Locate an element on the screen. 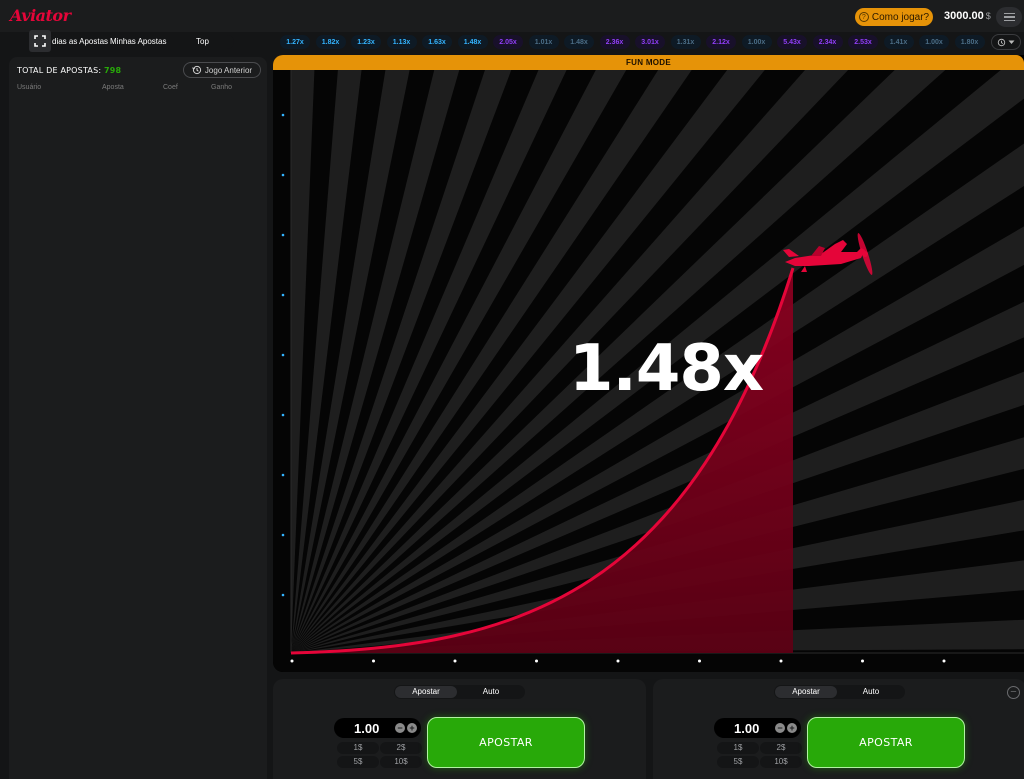 This screenshot has height=779, width=1024. menu-button is located at coordinates (1009, 17).